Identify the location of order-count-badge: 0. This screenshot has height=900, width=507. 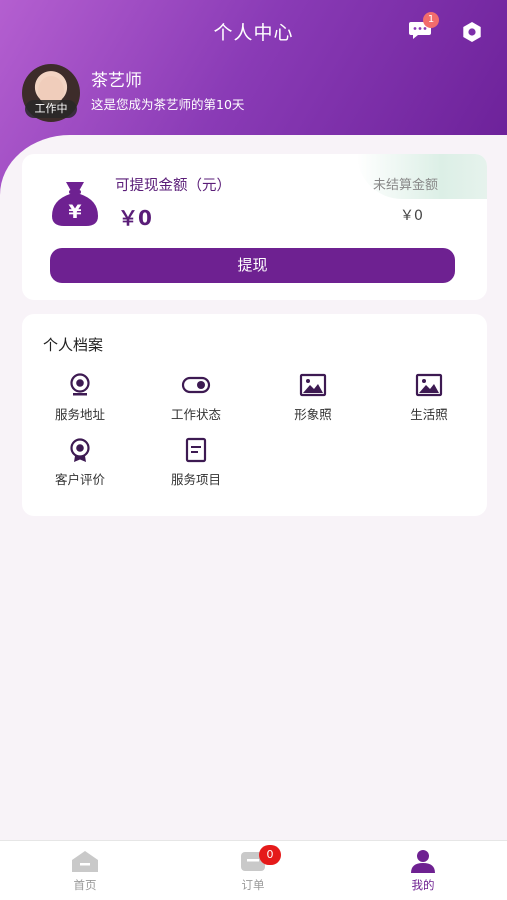
(270, 855).